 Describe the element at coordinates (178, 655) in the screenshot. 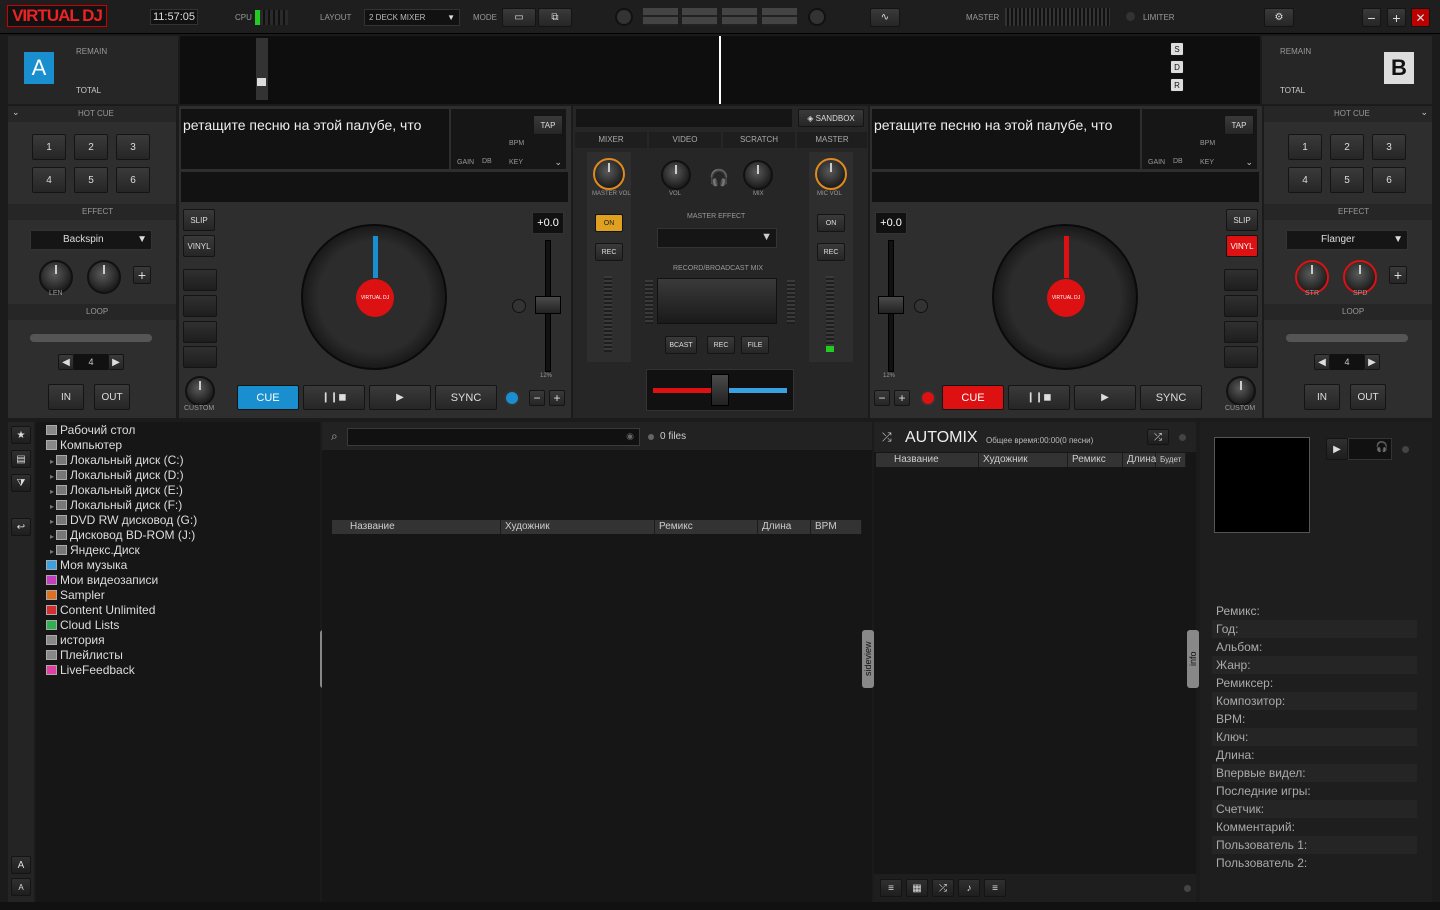

I see `tree-item: Плейлисты` at that location.